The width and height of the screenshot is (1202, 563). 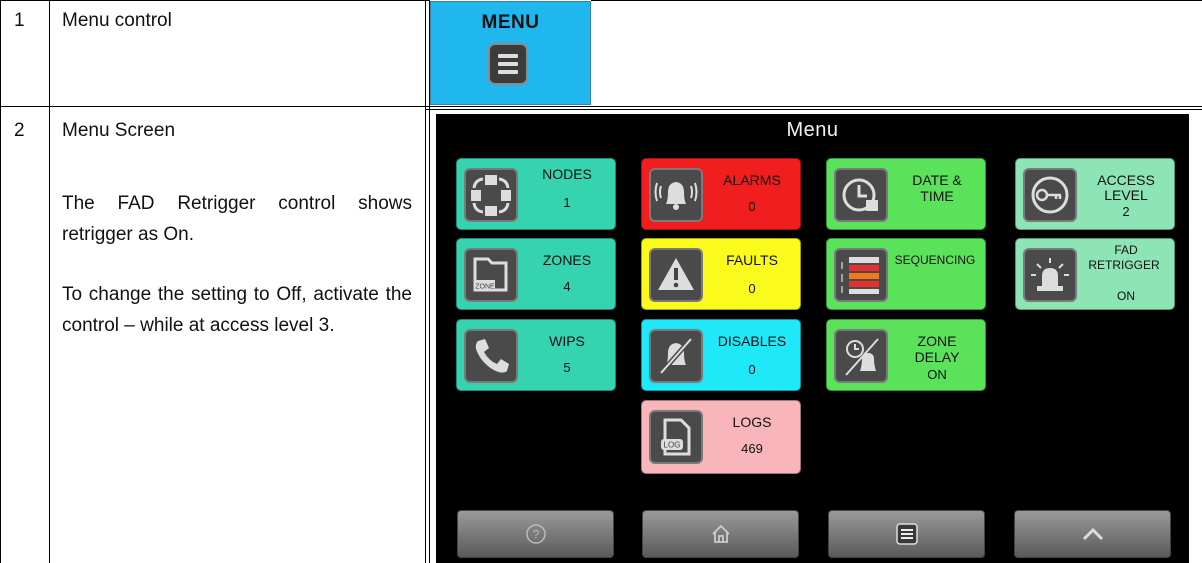 What do you see at coordinates (19, 20) in the screenshot?
I see `row-number-1: 1` at bounding box center [19, 20].